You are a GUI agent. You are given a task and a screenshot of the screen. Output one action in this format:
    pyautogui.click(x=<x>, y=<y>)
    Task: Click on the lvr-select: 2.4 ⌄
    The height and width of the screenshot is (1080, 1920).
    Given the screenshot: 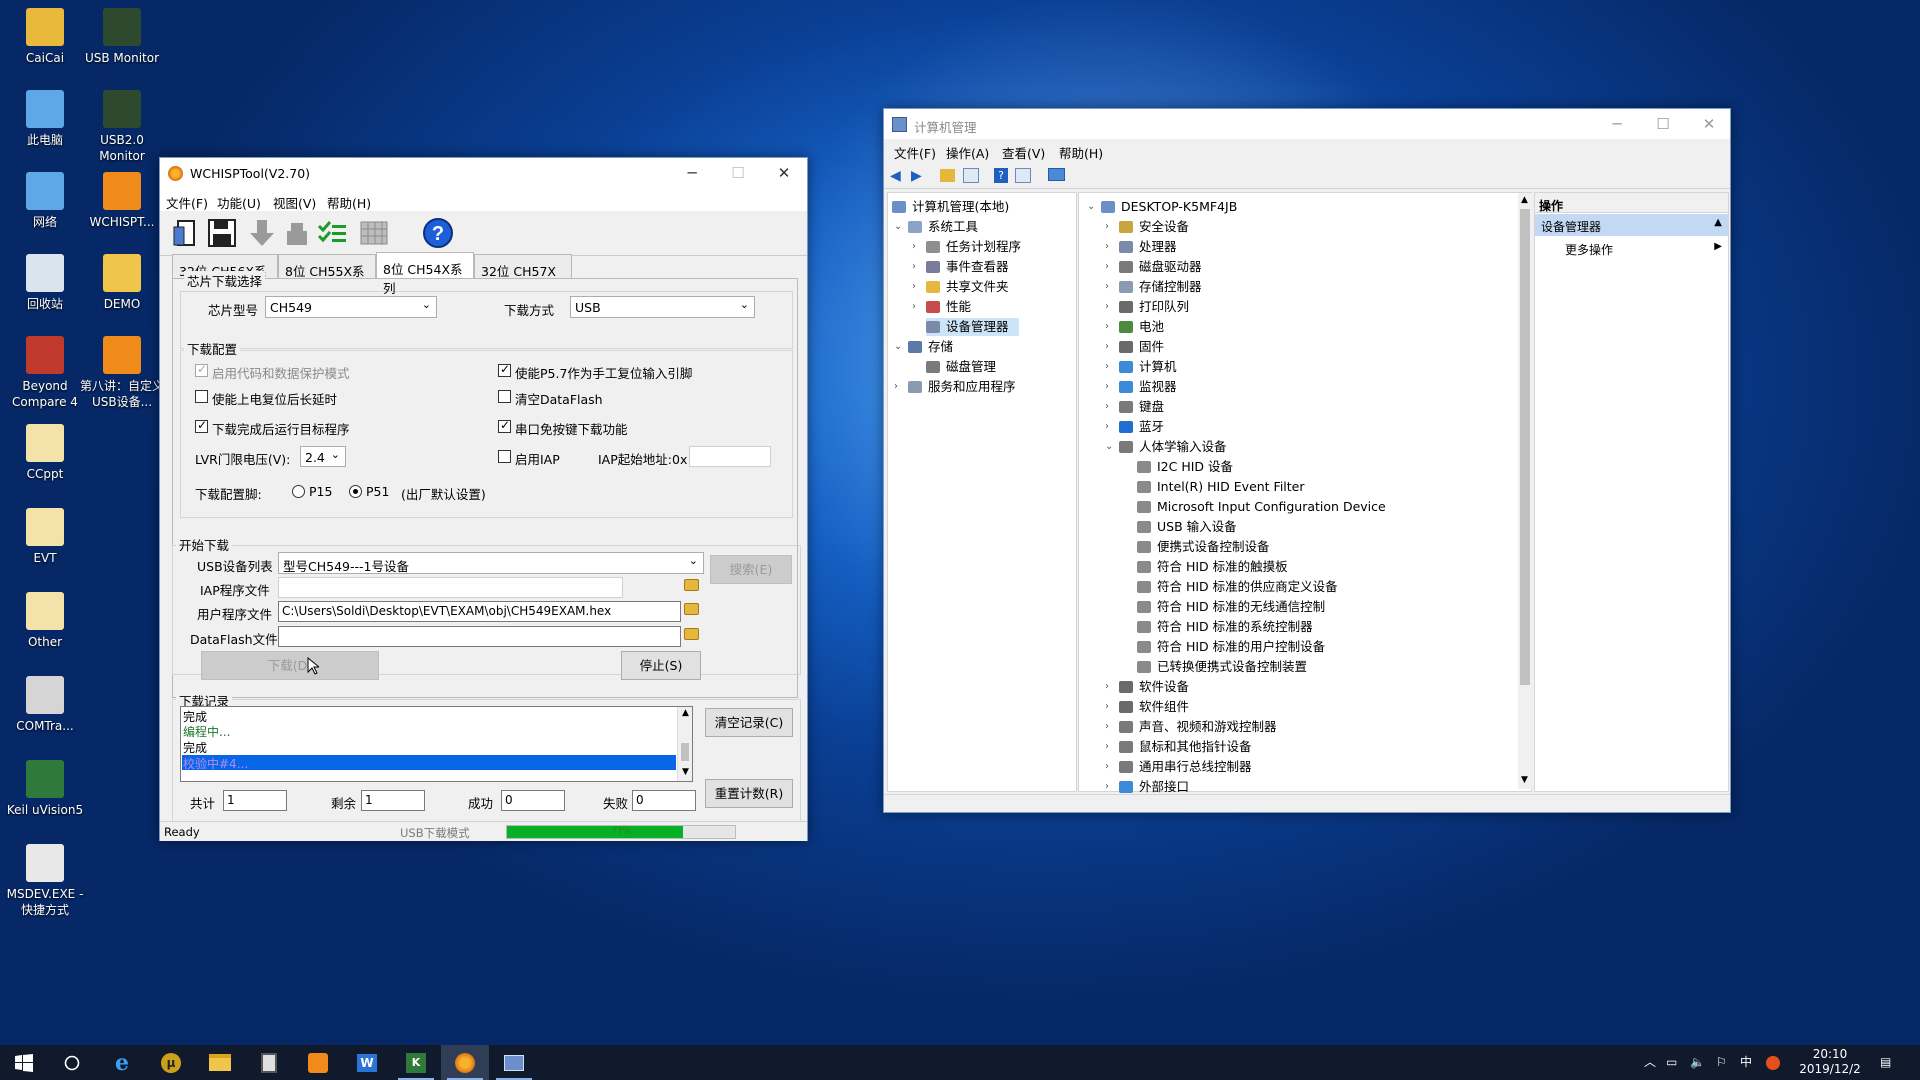 What is the action you would take?
    pyautogui.click(x=323, y=456)
    